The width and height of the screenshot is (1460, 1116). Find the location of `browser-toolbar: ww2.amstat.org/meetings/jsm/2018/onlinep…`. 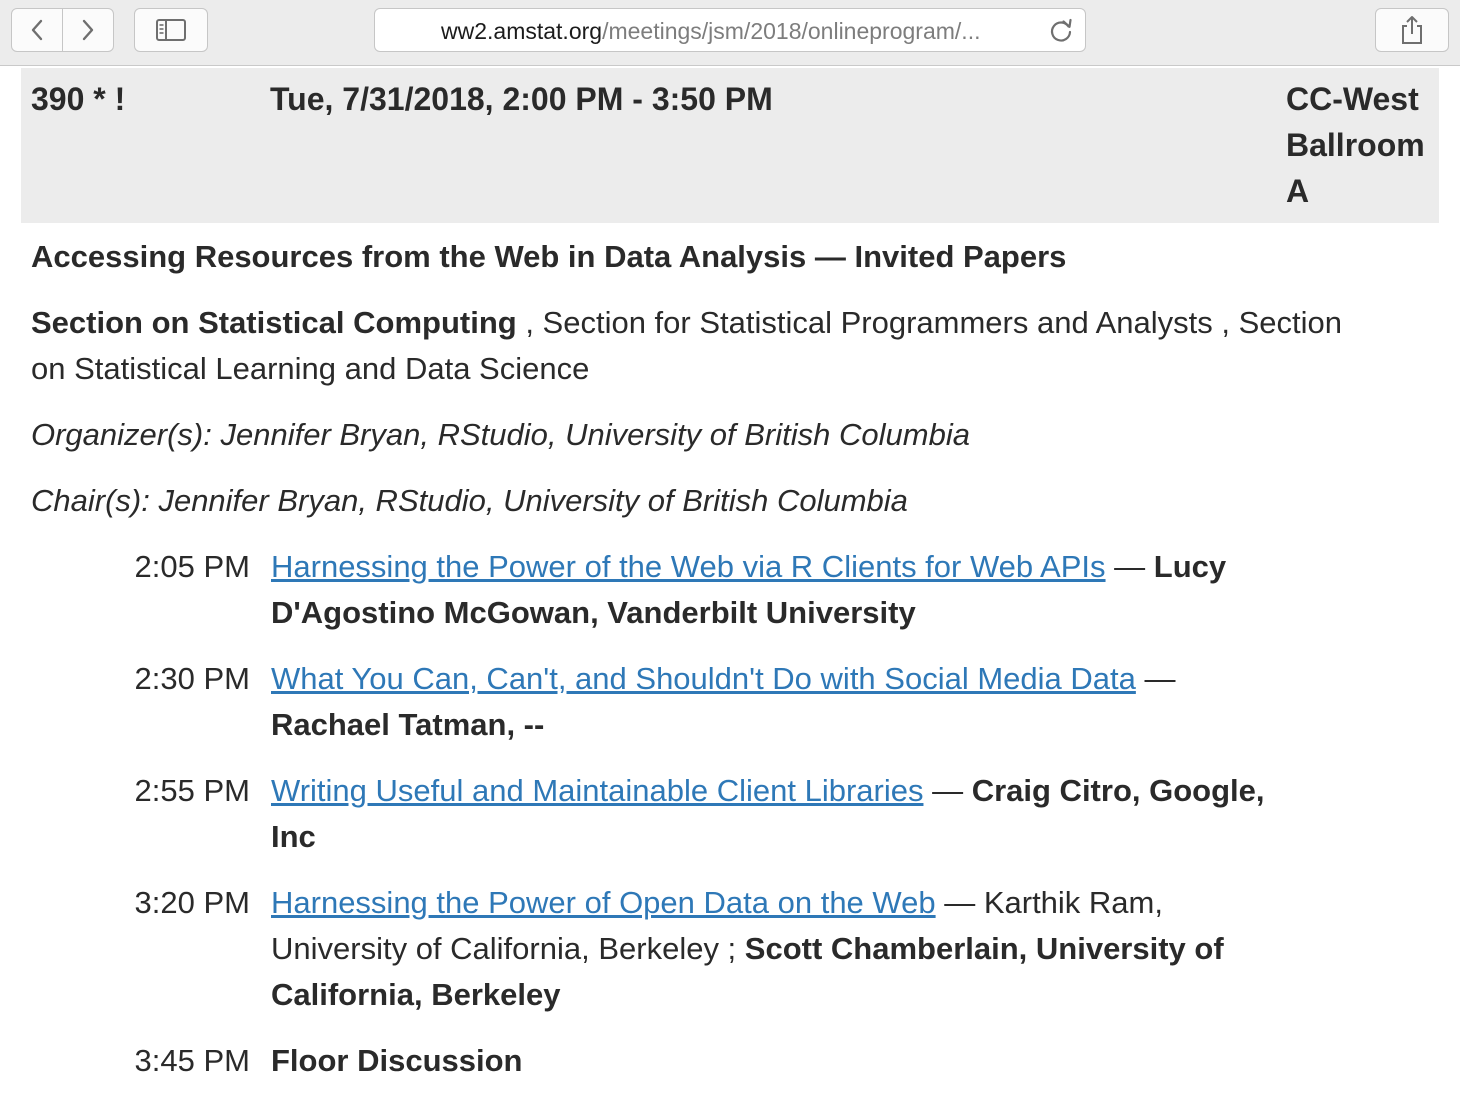

browser-toolbar: ww2.amstat.org/meetings/jsm/2018/onlinep… is located at coordinates (730, 33).